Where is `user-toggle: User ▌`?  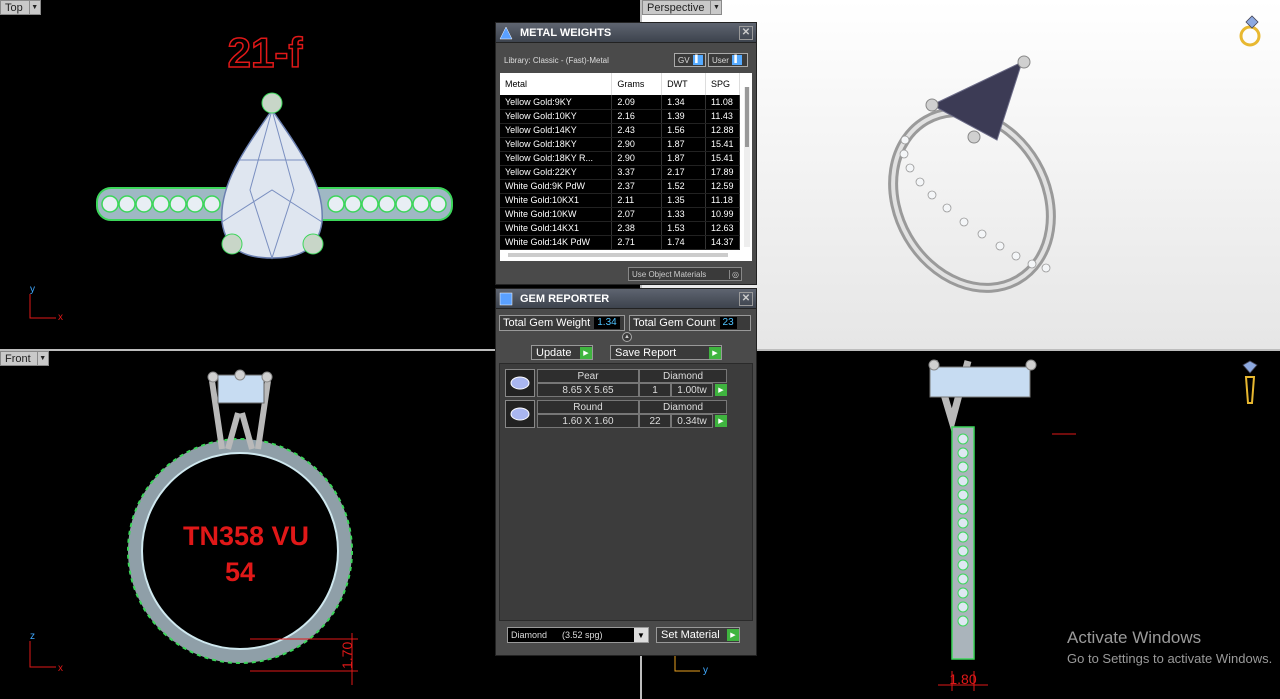 user-toggle: User ▌ is located at coordinates (728, 60).